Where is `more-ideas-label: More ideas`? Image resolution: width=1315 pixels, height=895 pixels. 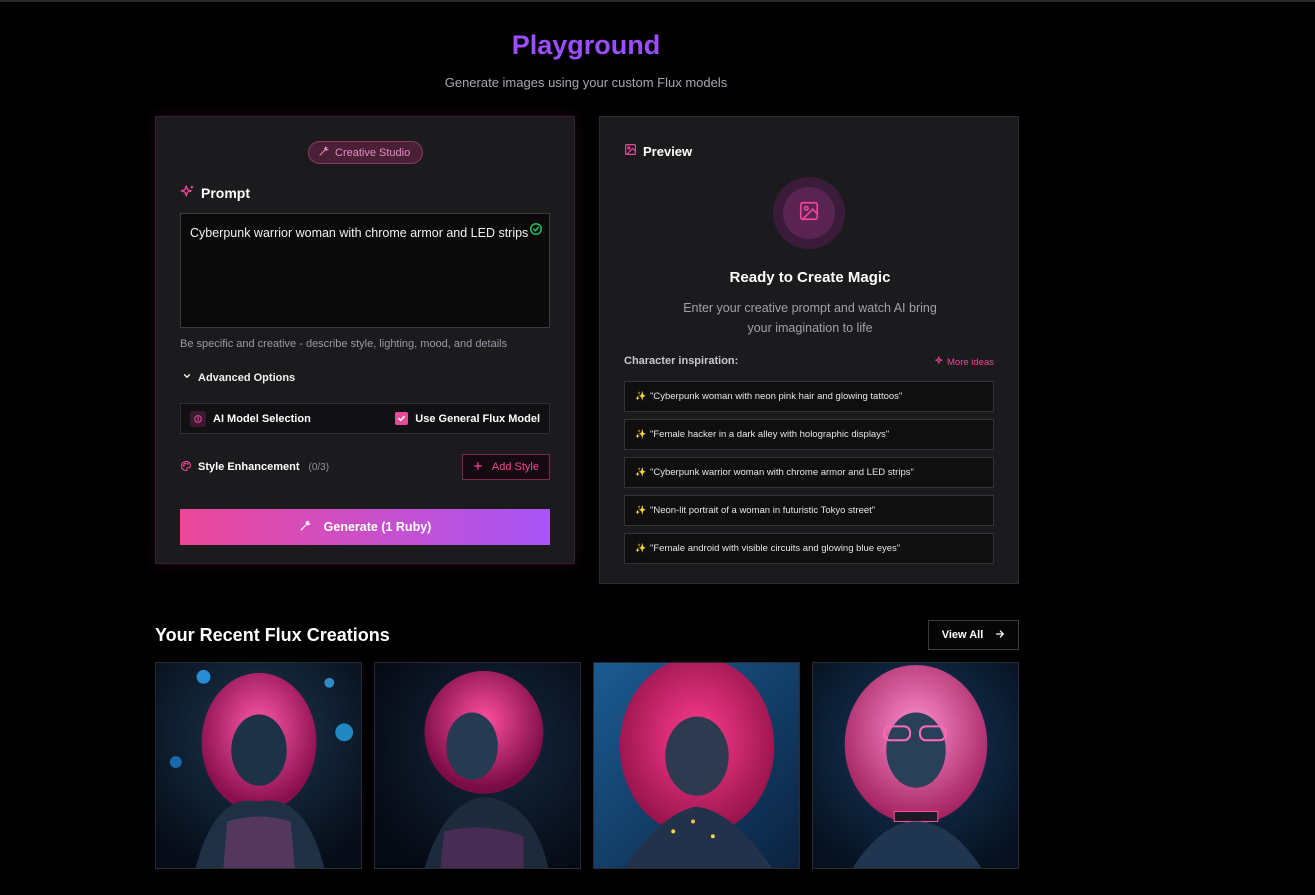
more-ideas-label: More ideas is located at coordinates (970, 362).